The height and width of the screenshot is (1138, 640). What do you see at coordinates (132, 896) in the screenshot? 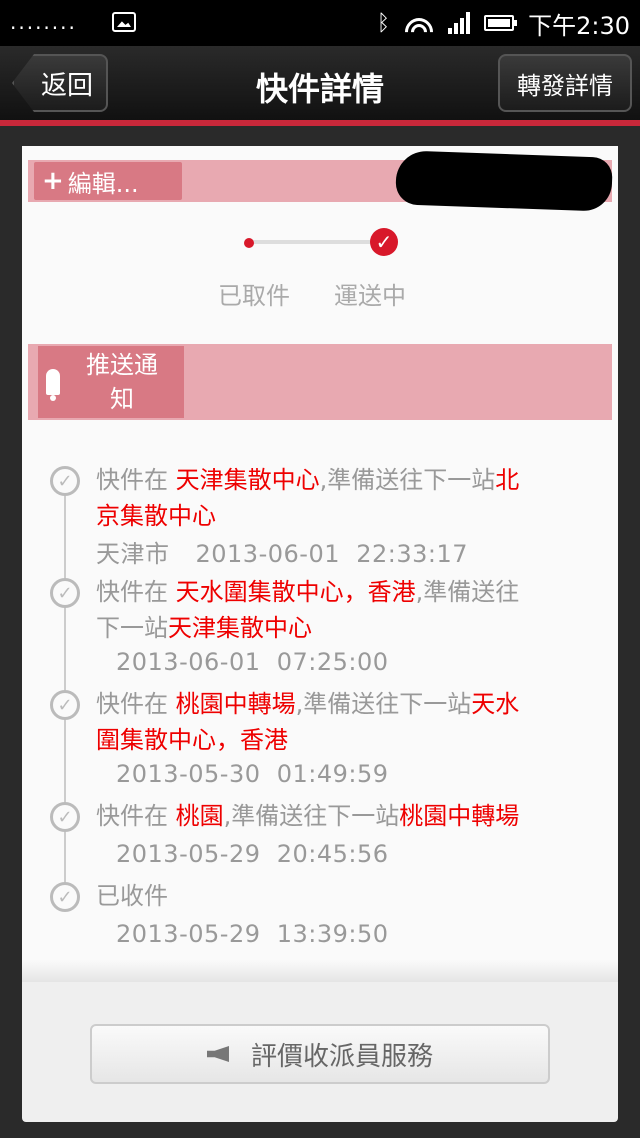
I see `timeline-text-segment: 已收件` at bounding box center [132, 896].